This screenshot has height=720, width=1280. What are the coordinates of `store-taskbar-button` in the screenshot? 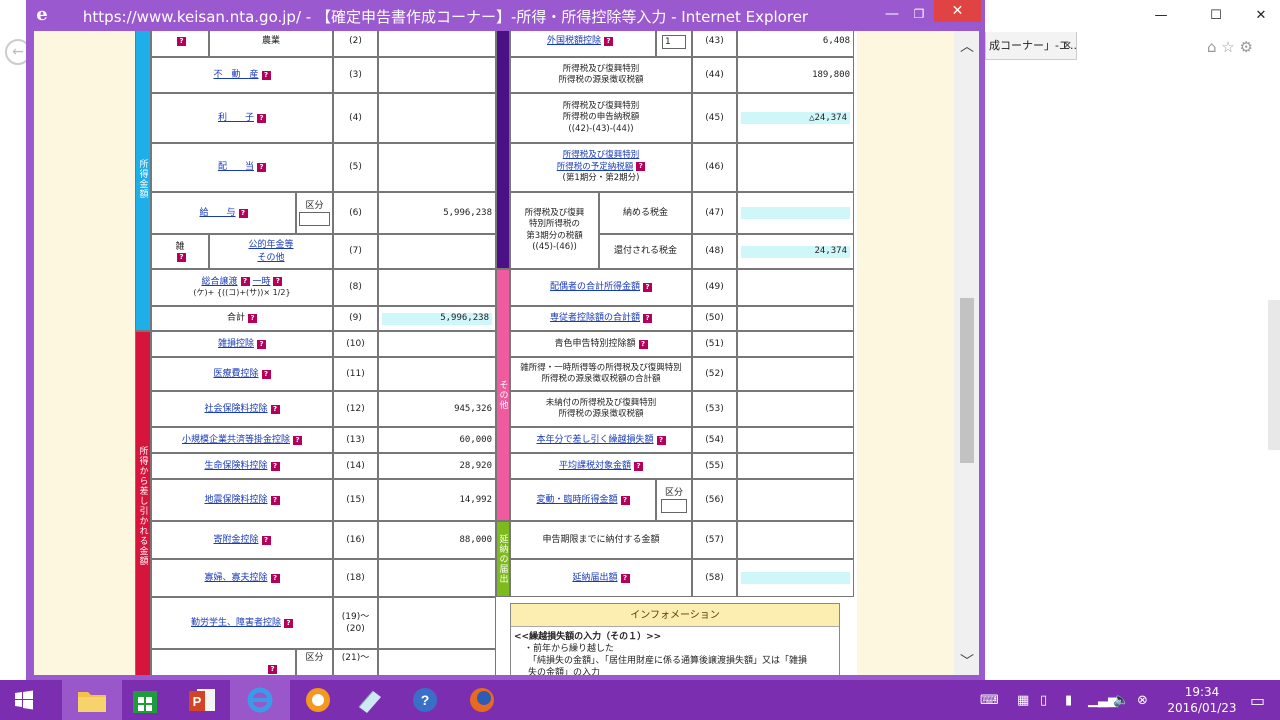 It's located at (145, 700).